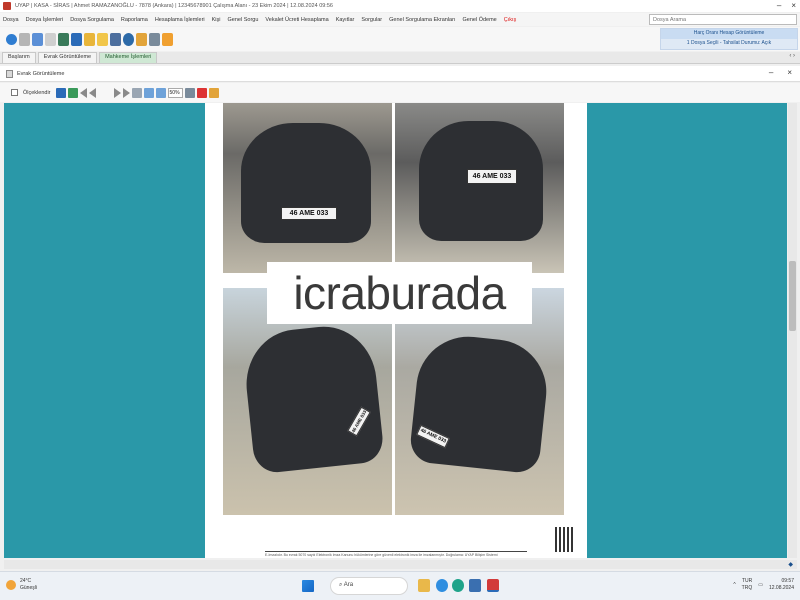  I want to click on horizontal-scrollbar: ◆, so click(400, 564).